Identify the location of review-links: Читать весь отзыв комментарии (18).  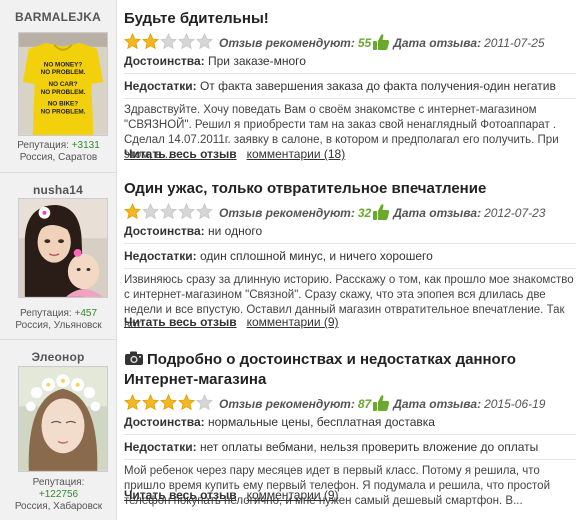
(234, 154).